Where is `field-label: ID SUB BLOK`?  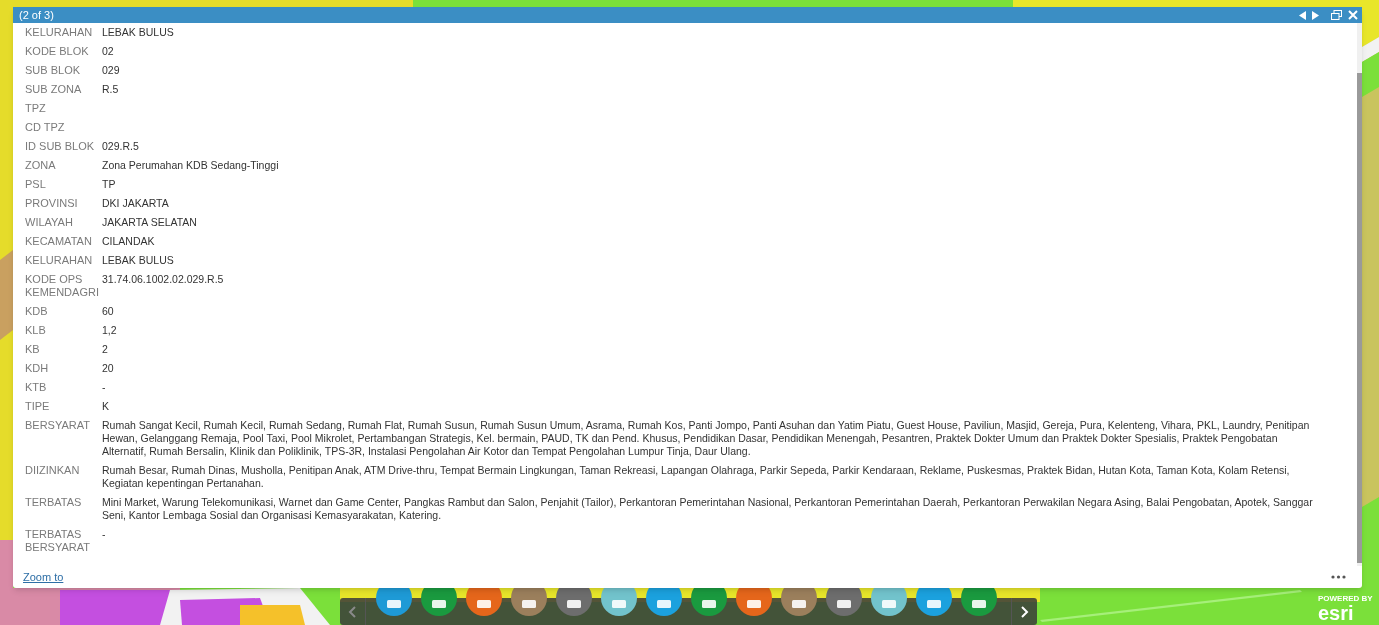
field-label: ID SUB BLOK is located at coordinates (60, 146).